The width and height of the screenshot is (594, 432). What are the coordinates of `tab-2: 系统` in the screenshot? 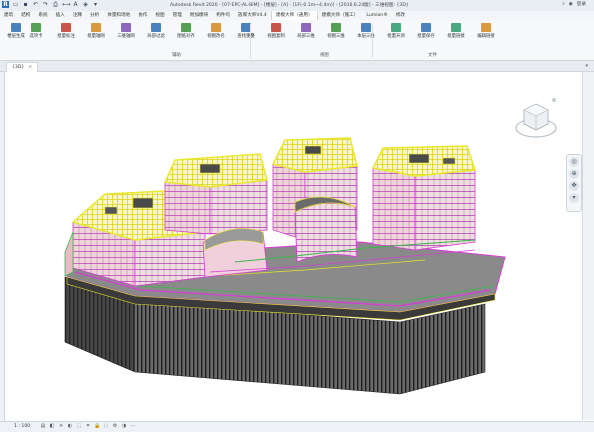 It's located at (42, 15).